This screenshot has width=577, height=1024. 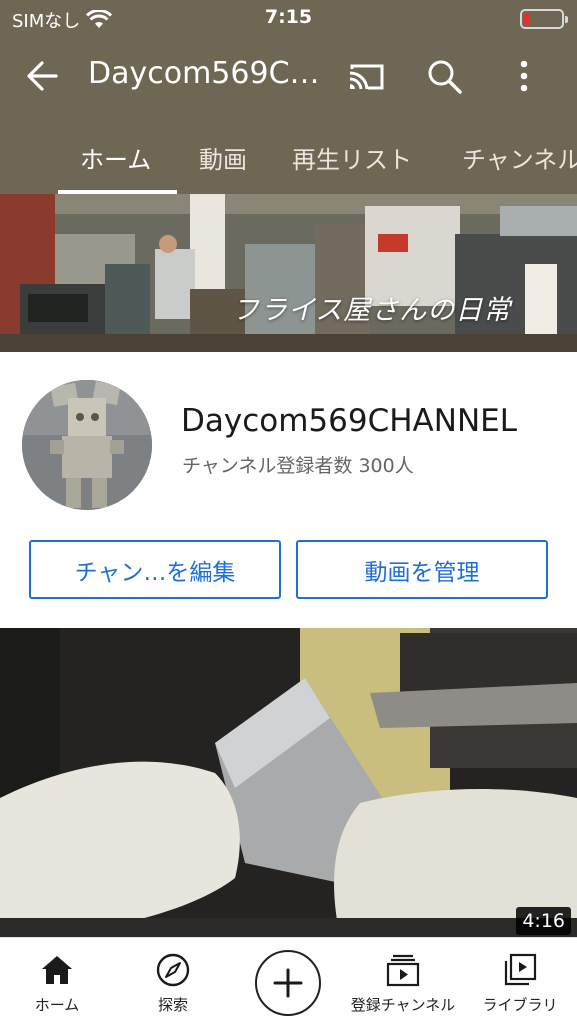 I want to click on search-icon, so click(x=445, y=77).